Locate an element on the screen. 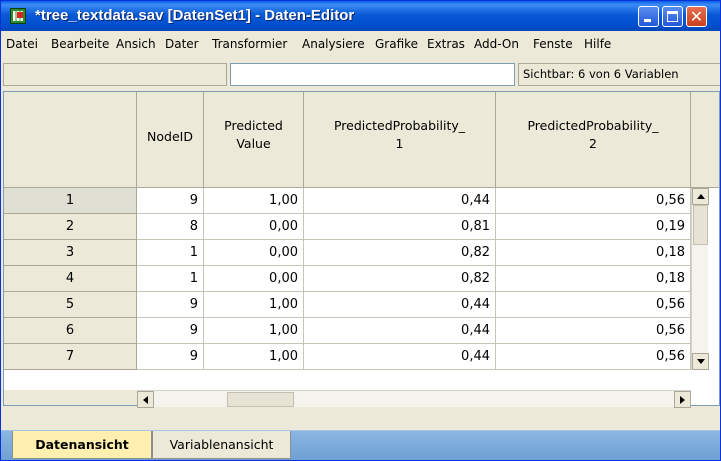 The width and height of the screenshot is (721, 461). vertical-scroll-thumb is located at coordinates (700, 225).